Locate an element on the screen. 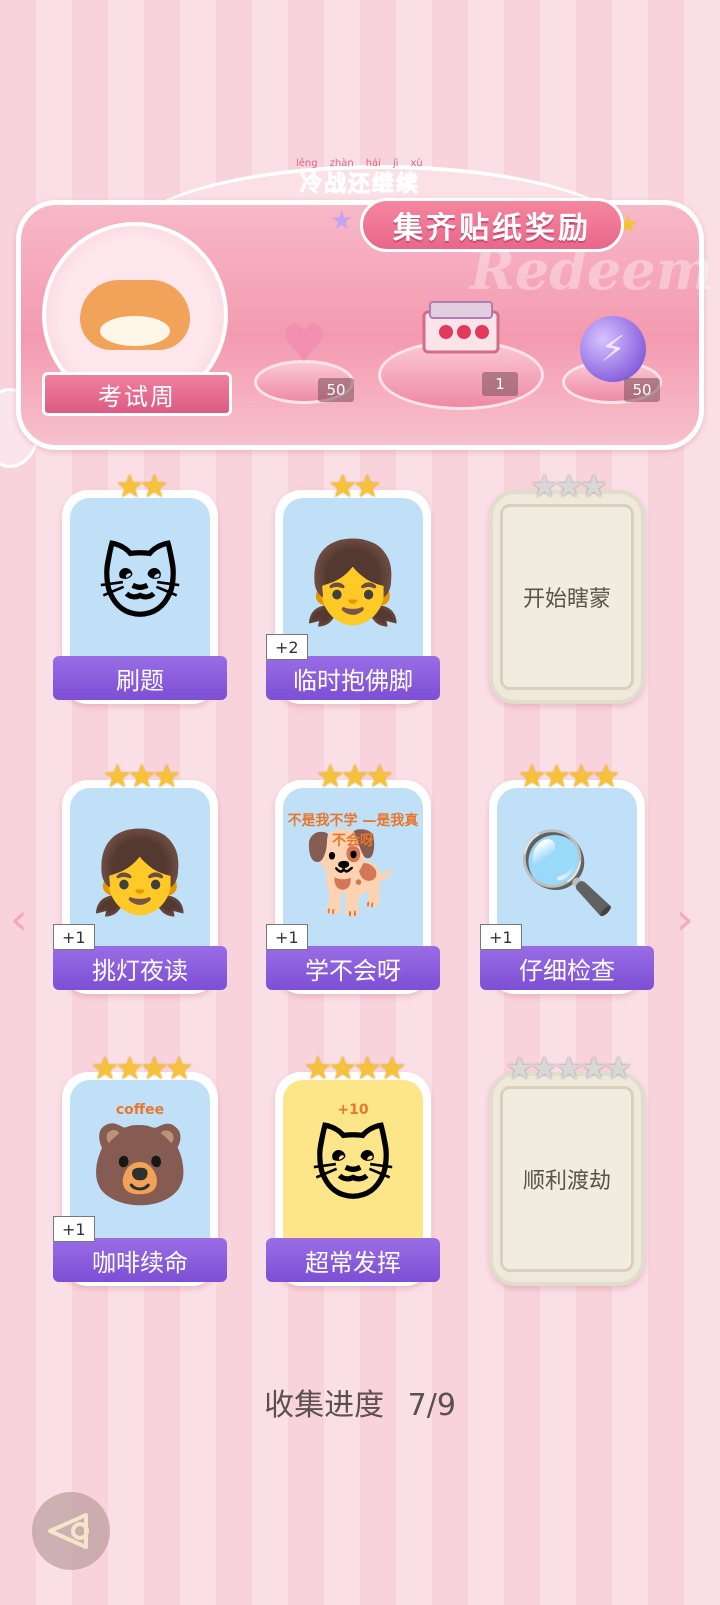 Image resolution: width=720 pixels, height=1605 pixels. reward-count: 1 is located at coordinates (500, 384).